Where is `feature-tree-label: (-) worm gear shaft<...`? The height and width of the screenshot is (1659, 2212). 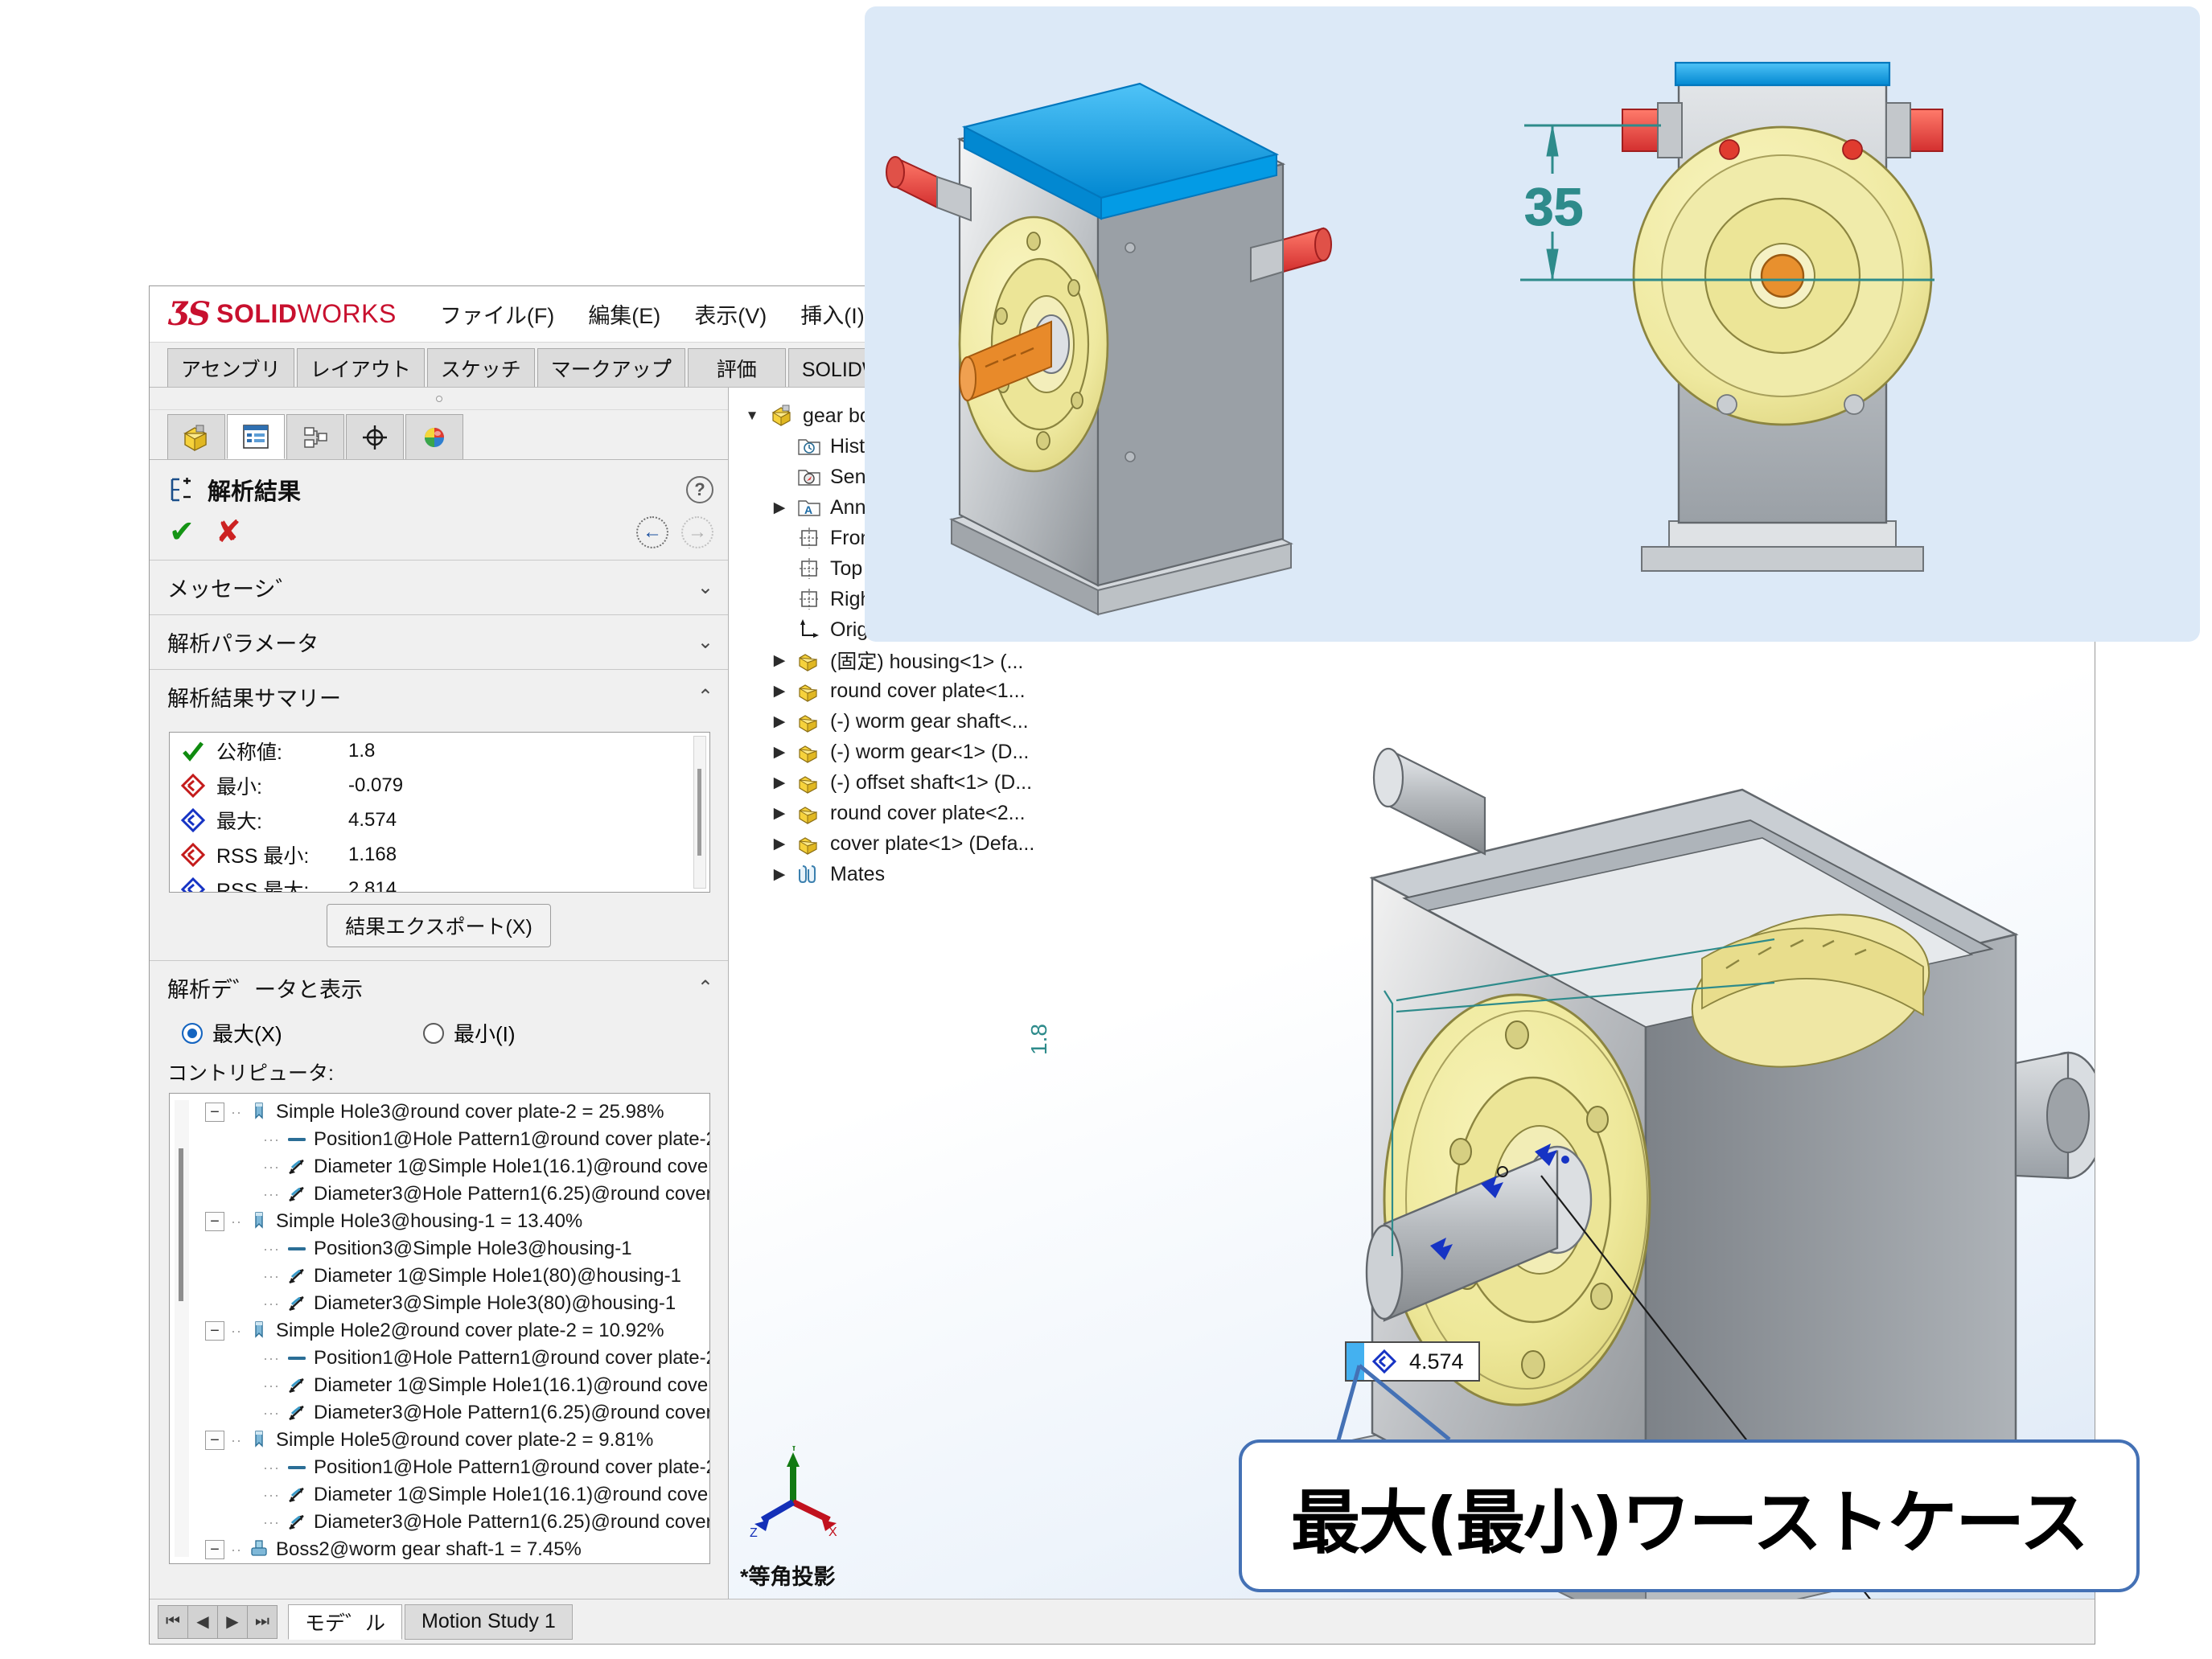
feature-tree-label: (-) worm gear shaft<... is located at coordinates (929, 721).